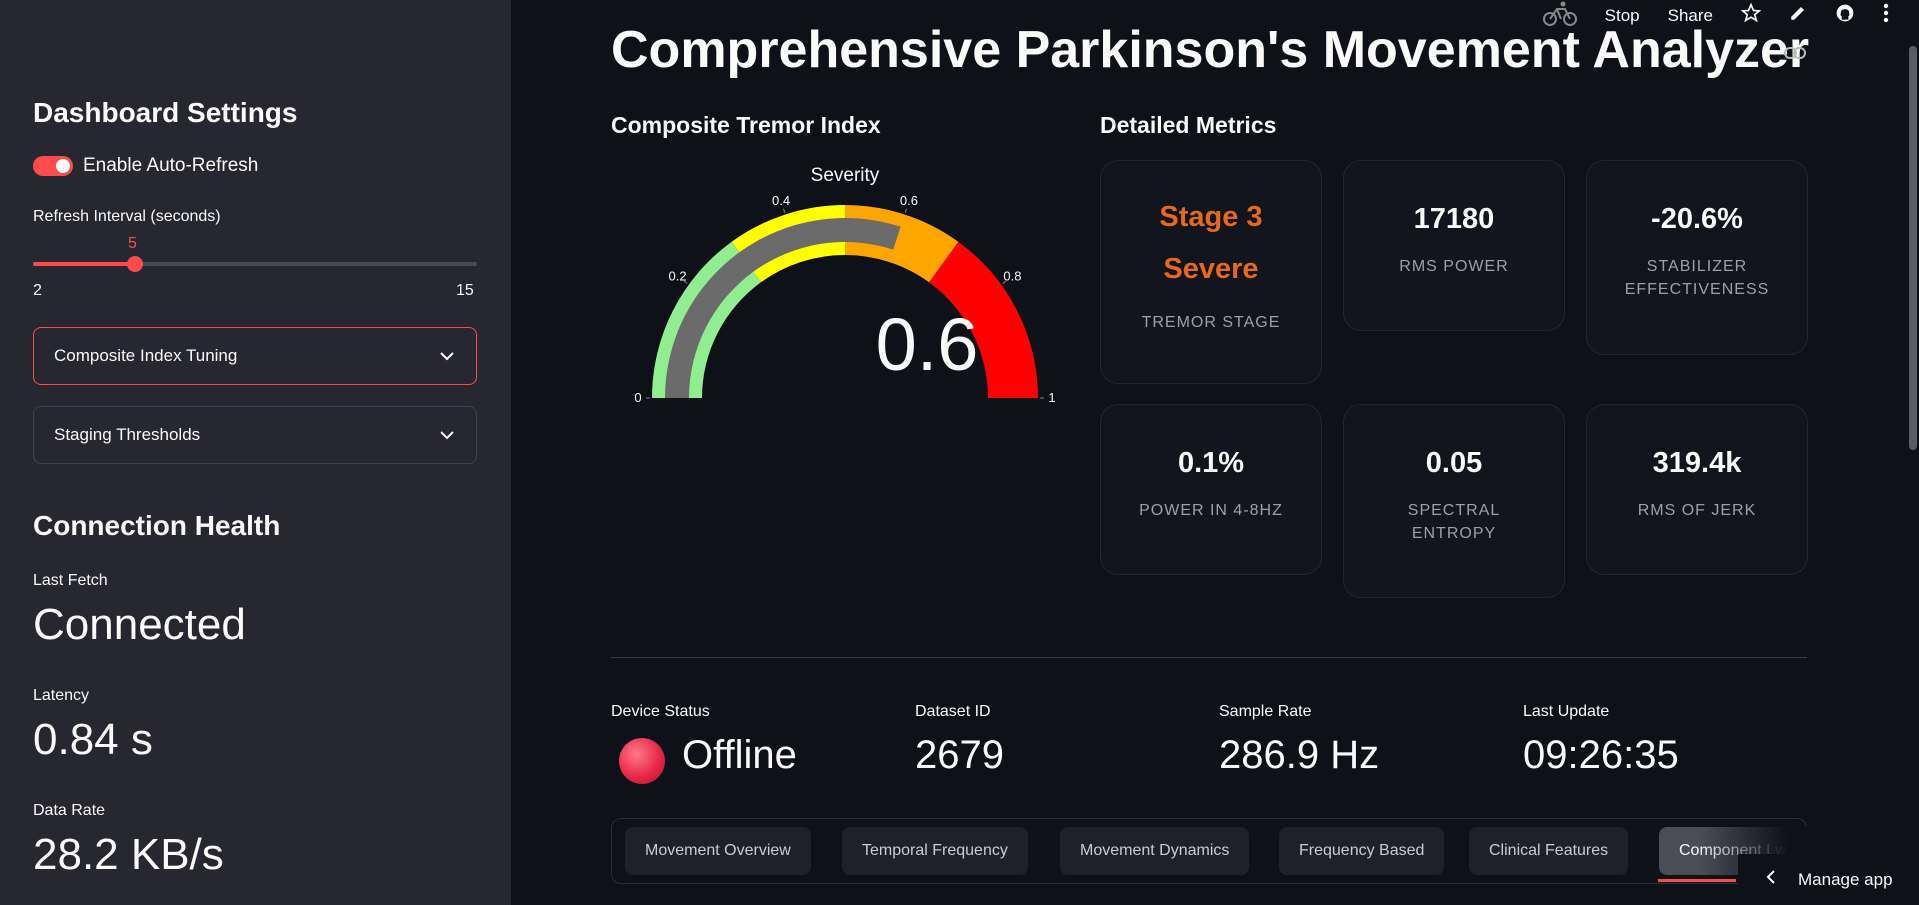 This screenshot has height=905, width=1919. I want to click on github-icon, so click(1845, 16).